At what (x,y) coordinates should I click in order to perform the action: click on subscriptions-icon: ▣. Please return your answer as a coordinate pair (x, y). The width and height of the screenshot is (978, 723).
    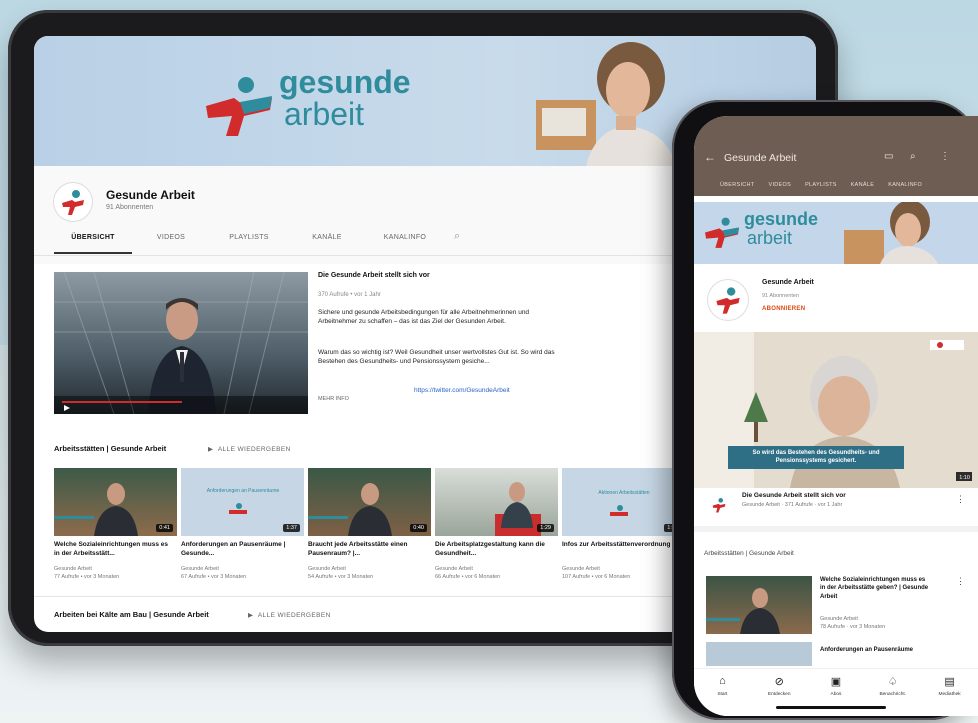
    Looking at the image, I should click on (836, 682).